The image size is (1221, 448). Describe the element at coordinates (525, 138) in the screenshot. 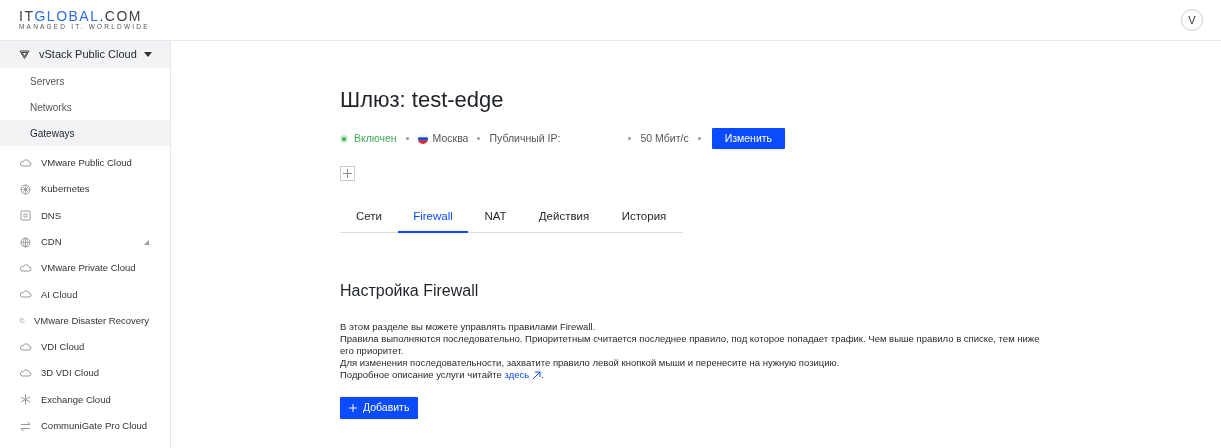

I see `public-ip-label: Публичный IP:` at that location.